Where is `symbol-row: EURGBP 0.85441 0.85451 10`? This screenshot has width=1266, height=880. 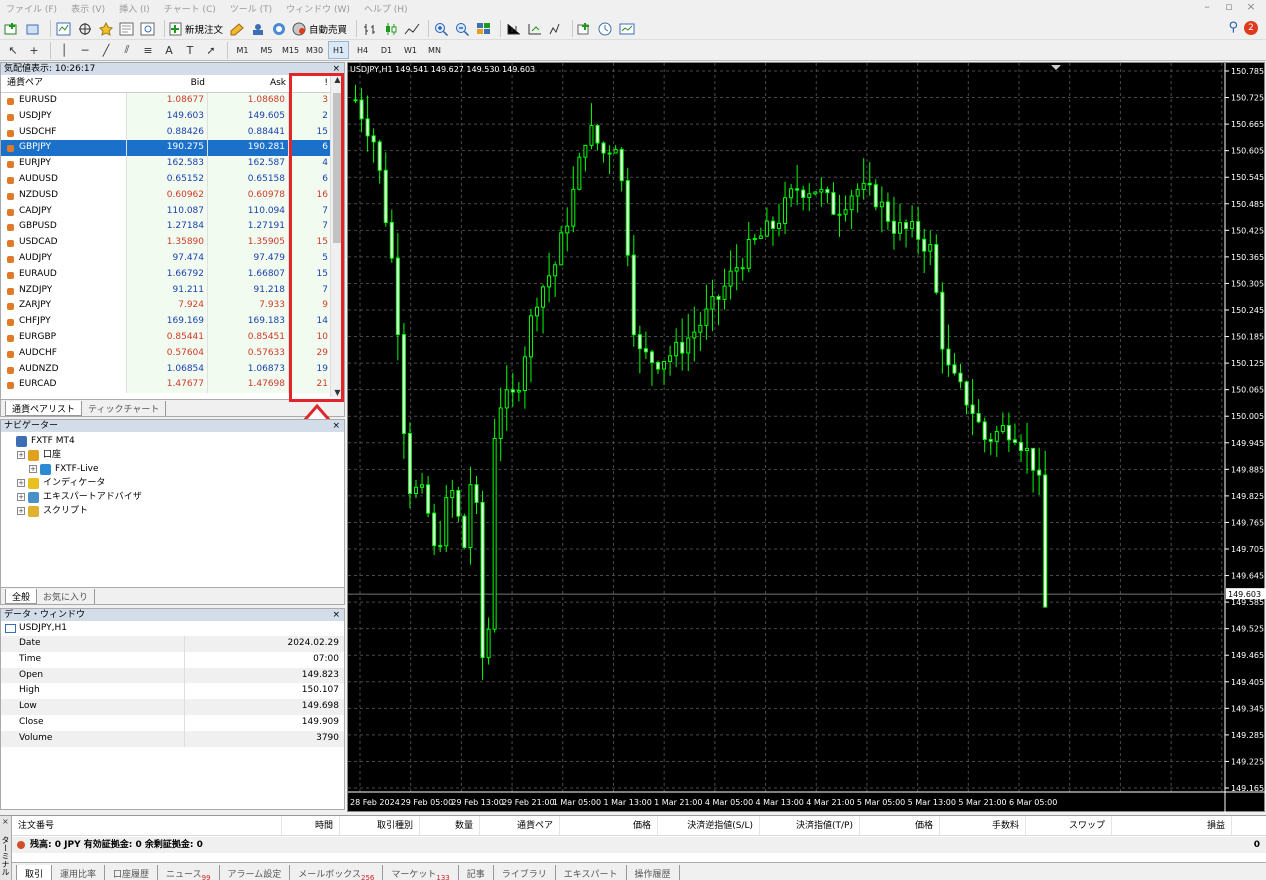
symbol-row: EURGBP 0.85441 0.85451 10 is located at coordinates (166, 337).